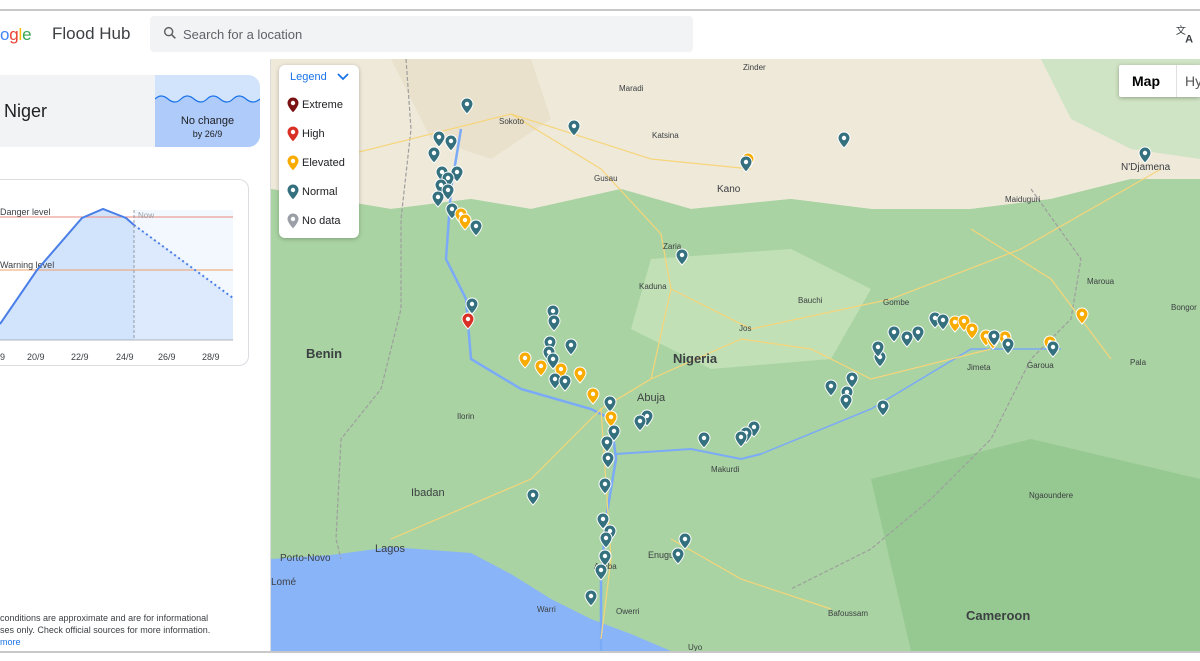 The height and width of the screenshot is (661, 1200). I want to click on map-label-nigeria: Nigeria, so click(695, 358).